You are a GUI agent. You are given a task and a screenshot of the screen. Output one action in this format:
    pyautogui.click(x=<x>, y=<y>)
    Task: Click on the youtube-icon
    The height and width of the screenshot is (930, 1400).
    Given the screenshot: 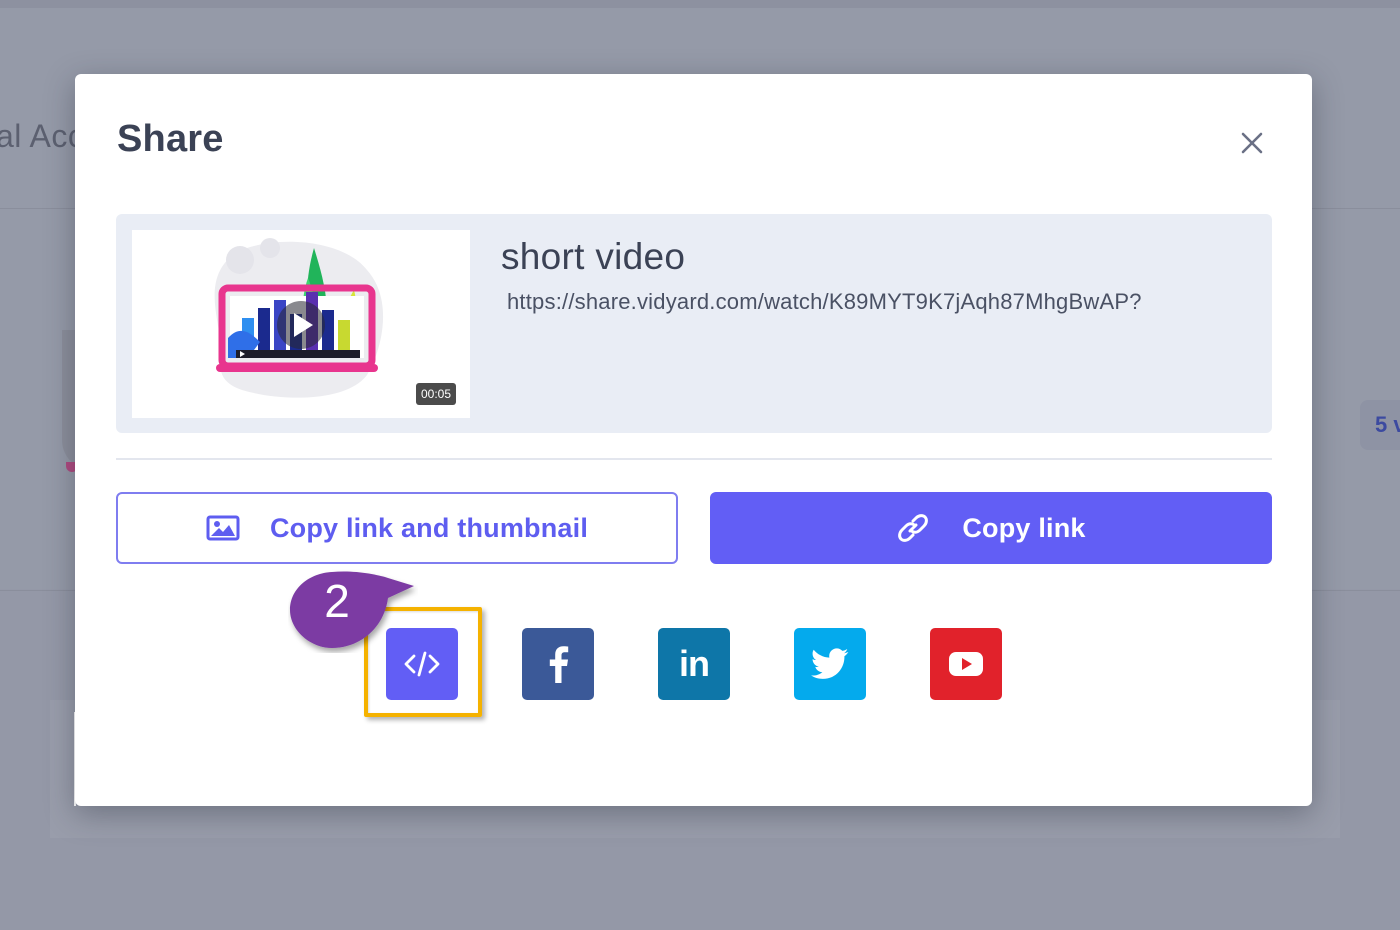 What is the action you would take?
    pyautogui.click(x=966, y=664)
    